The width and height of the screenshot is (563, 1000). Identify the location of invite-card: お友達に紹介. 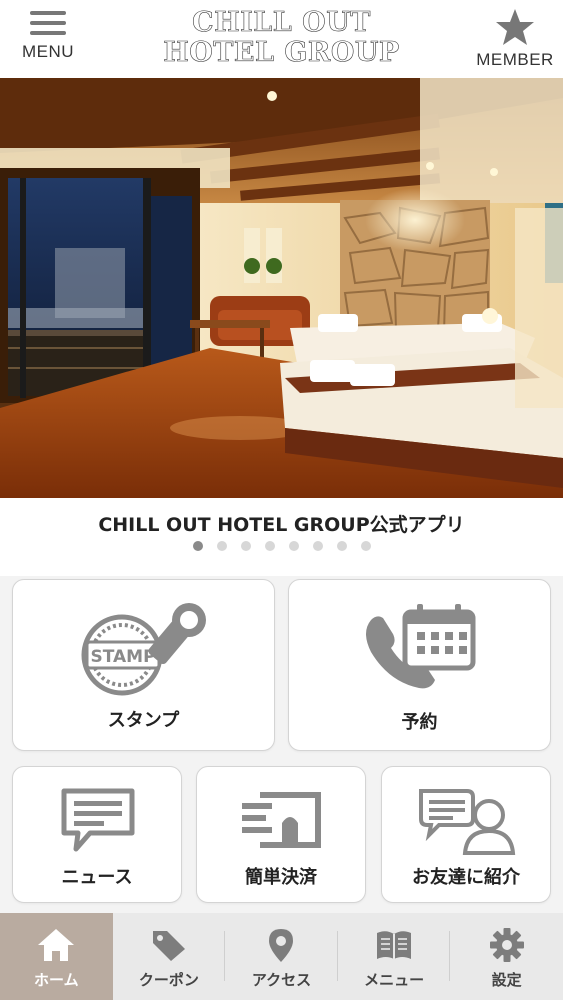
(466, 834).